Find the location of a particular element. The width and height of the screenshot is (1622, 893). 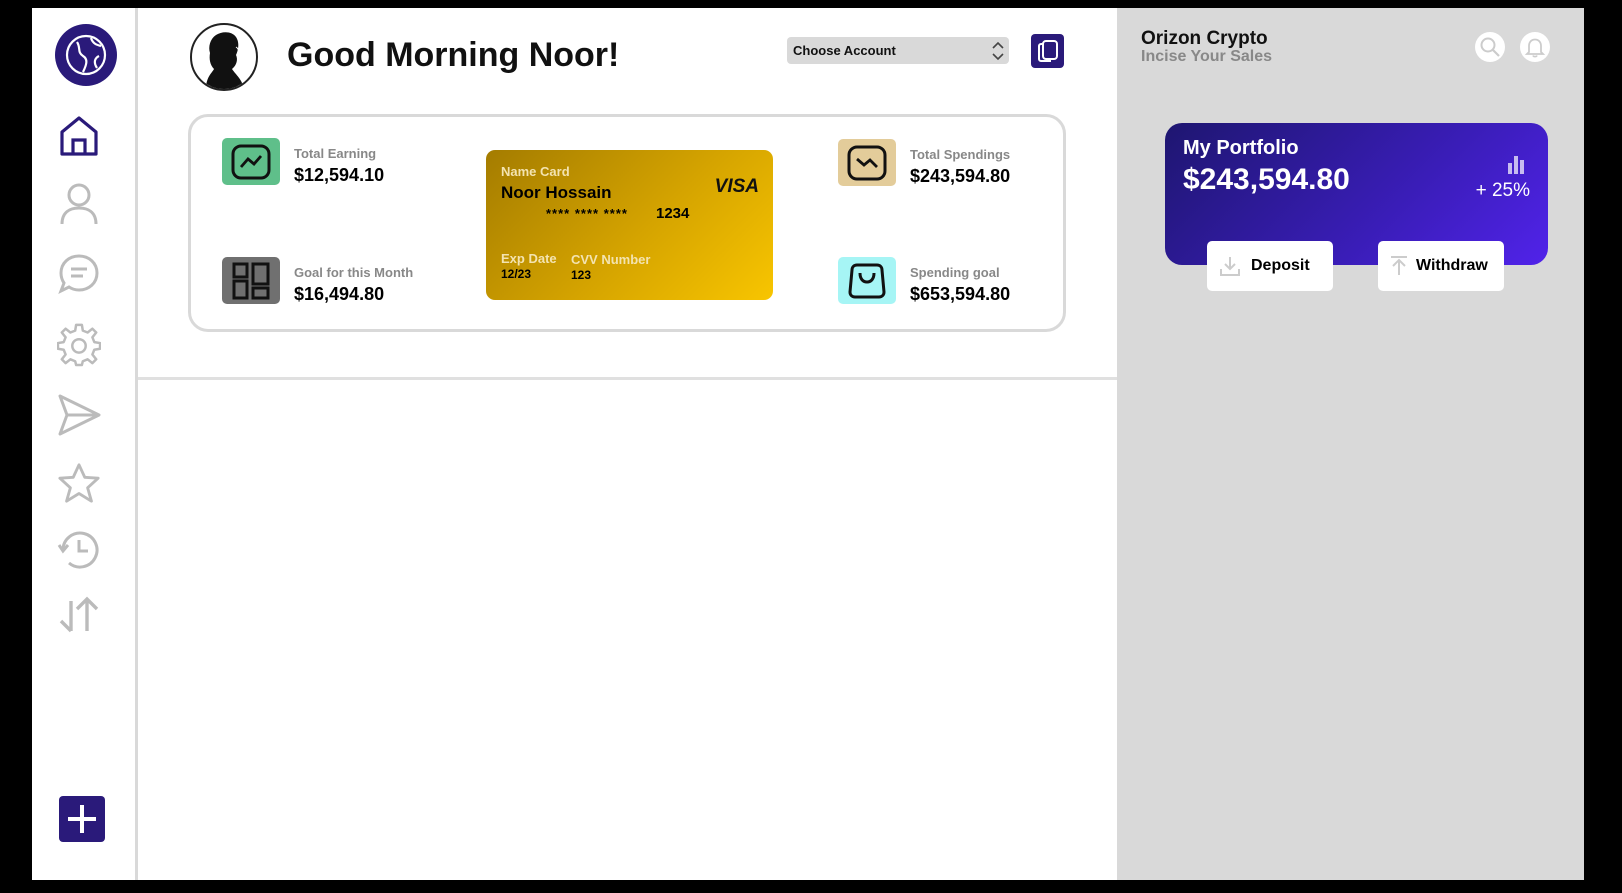

send-icon is located at coordinates (79, 415).